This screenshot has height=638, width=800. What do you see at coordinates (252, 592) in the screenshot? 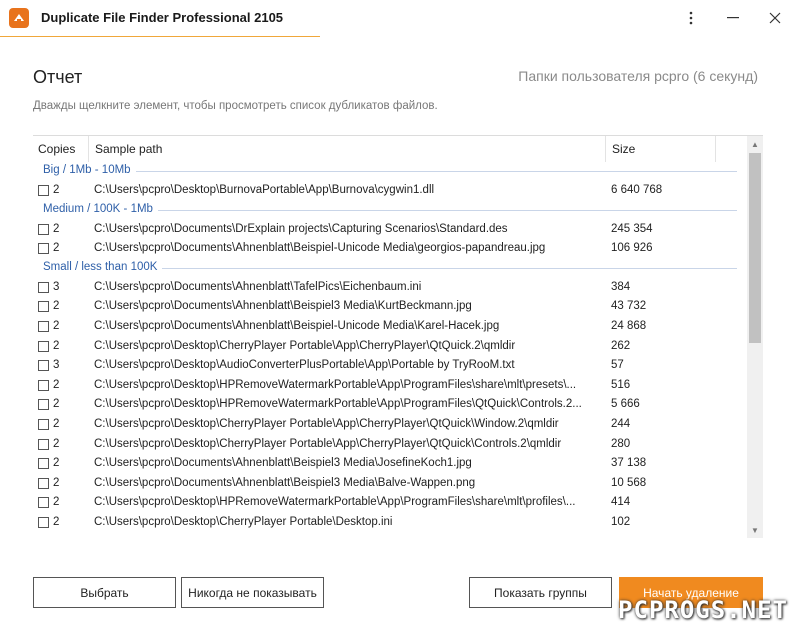
I see `never-show-button: Никогда не показывать` at bounding box center [252, 592].